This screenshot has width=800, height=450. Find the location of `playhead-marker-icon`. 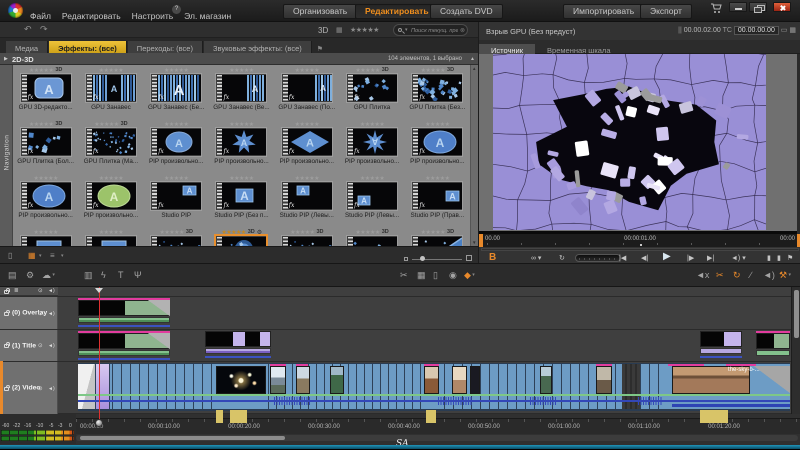

playhead-marker-icon is located at coordinates (99, 290).